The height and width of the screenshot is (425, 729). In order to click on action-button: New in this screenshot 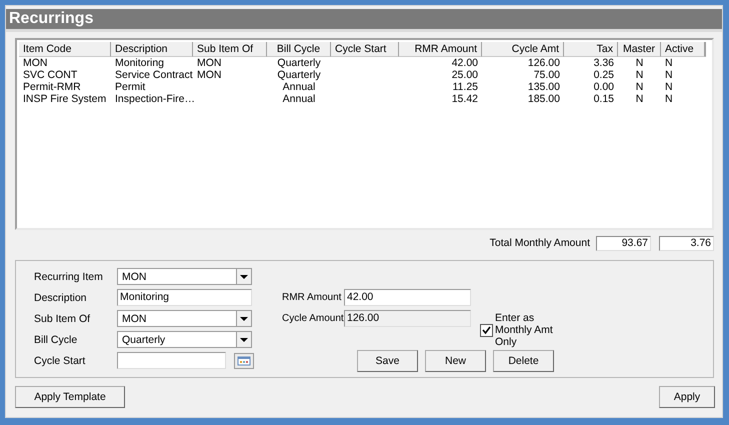, I will do `click(455, 361)`.